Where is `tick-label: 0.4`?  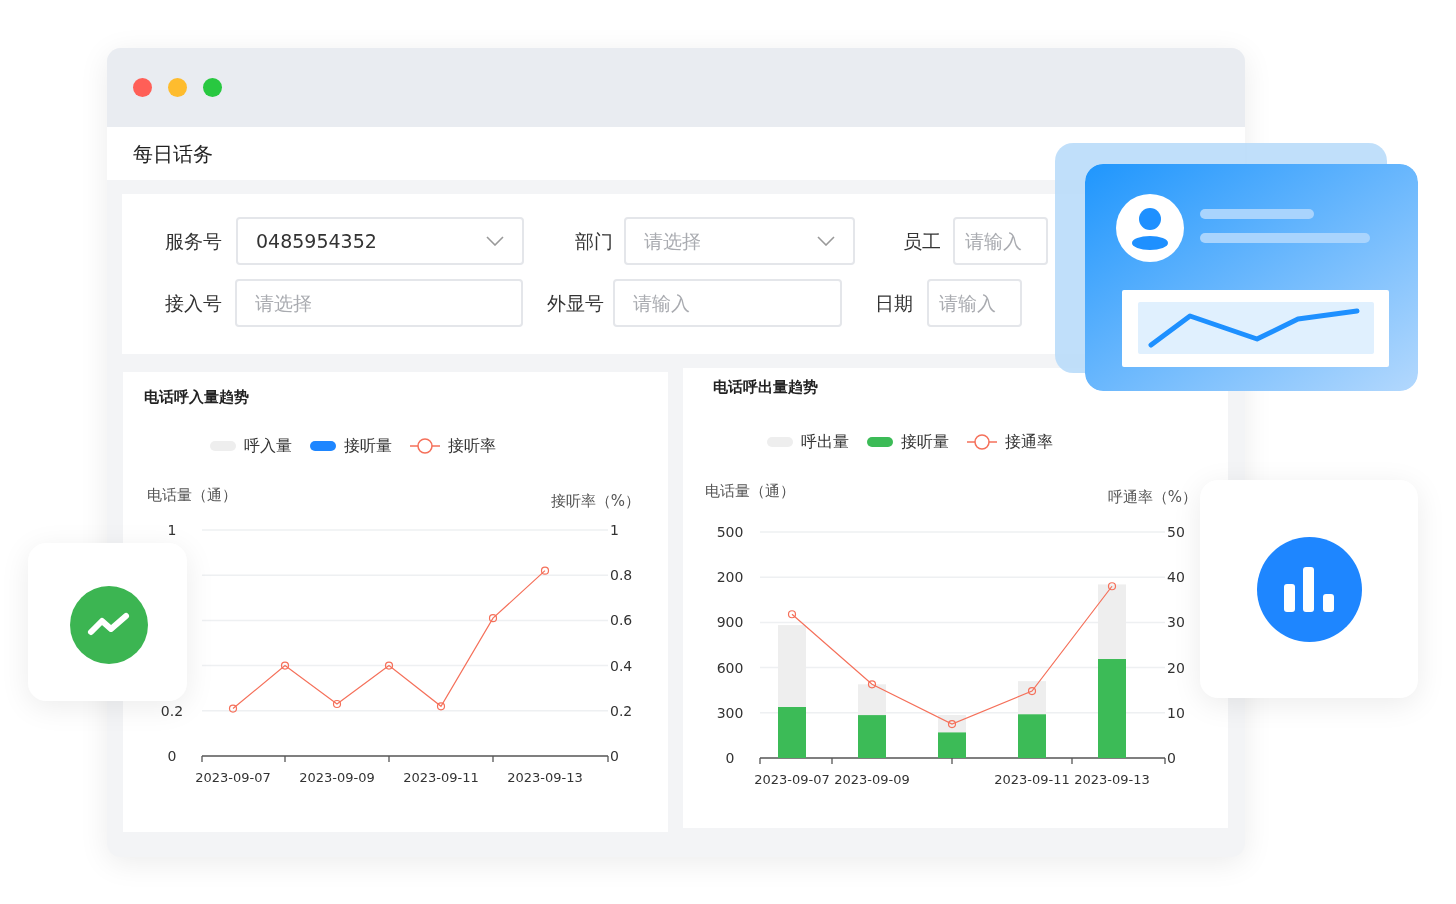 tick-label: 0.4 is located at coordinates (621, 665).